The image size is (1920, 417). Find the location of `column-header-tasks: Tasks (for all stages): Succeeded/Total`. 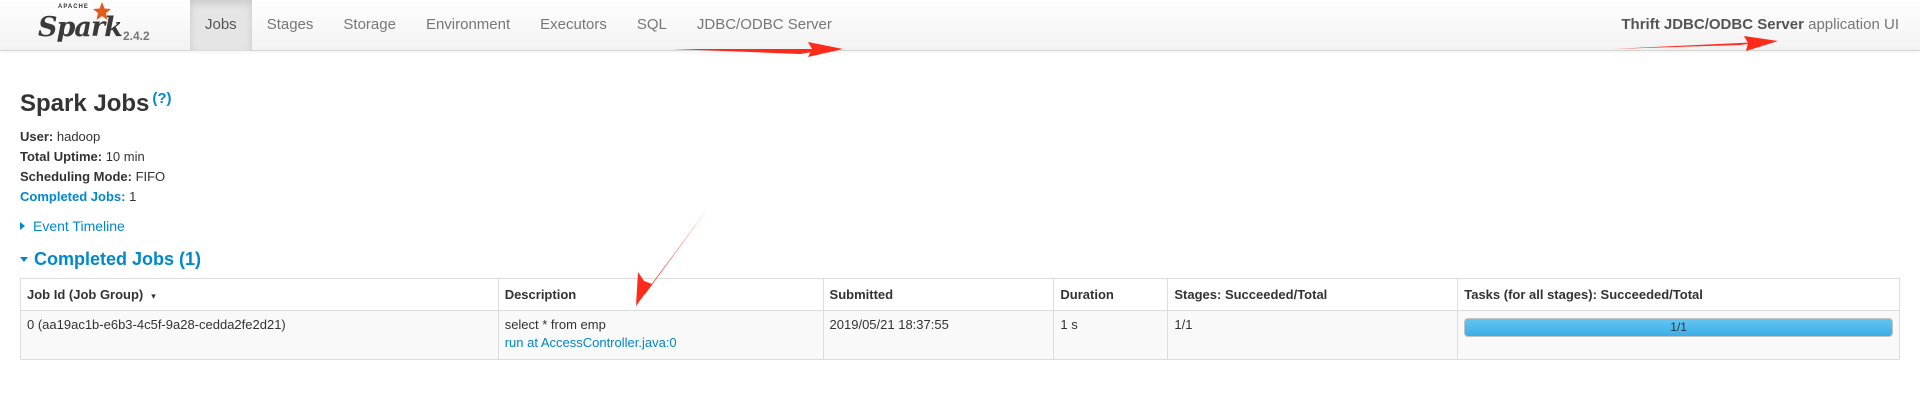

column-header-tasks: Tasks (for all stages): Succeeded/Total is located at coordinates (1678, 294).